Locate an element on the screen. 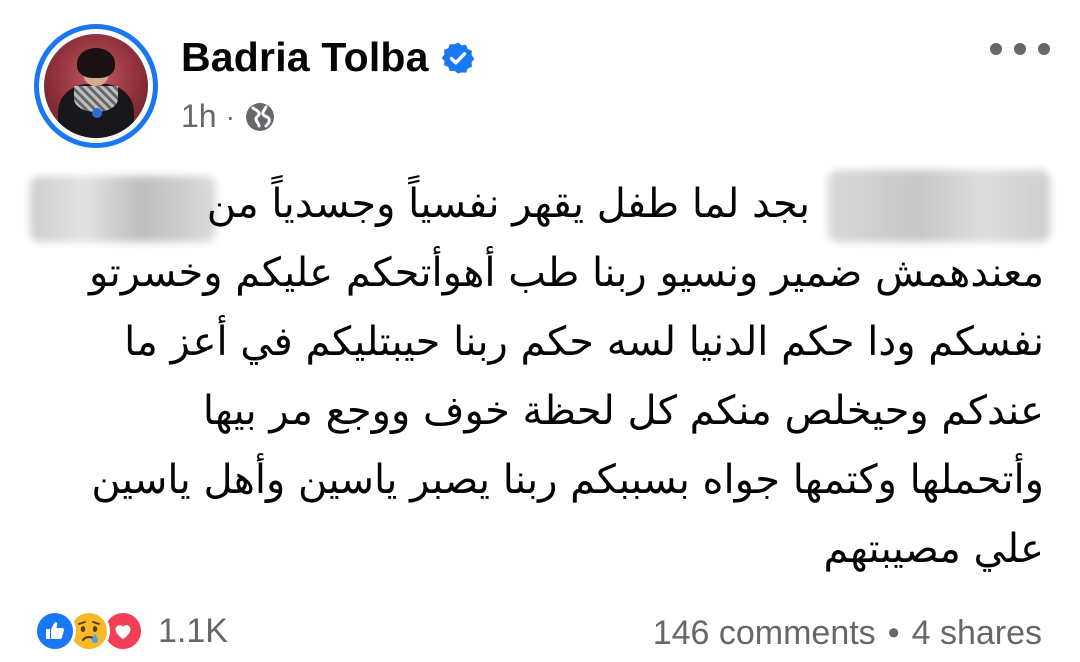 The height and width of the screenshot is (662, 1080). globe-icon is located at coordinates (260, 117).